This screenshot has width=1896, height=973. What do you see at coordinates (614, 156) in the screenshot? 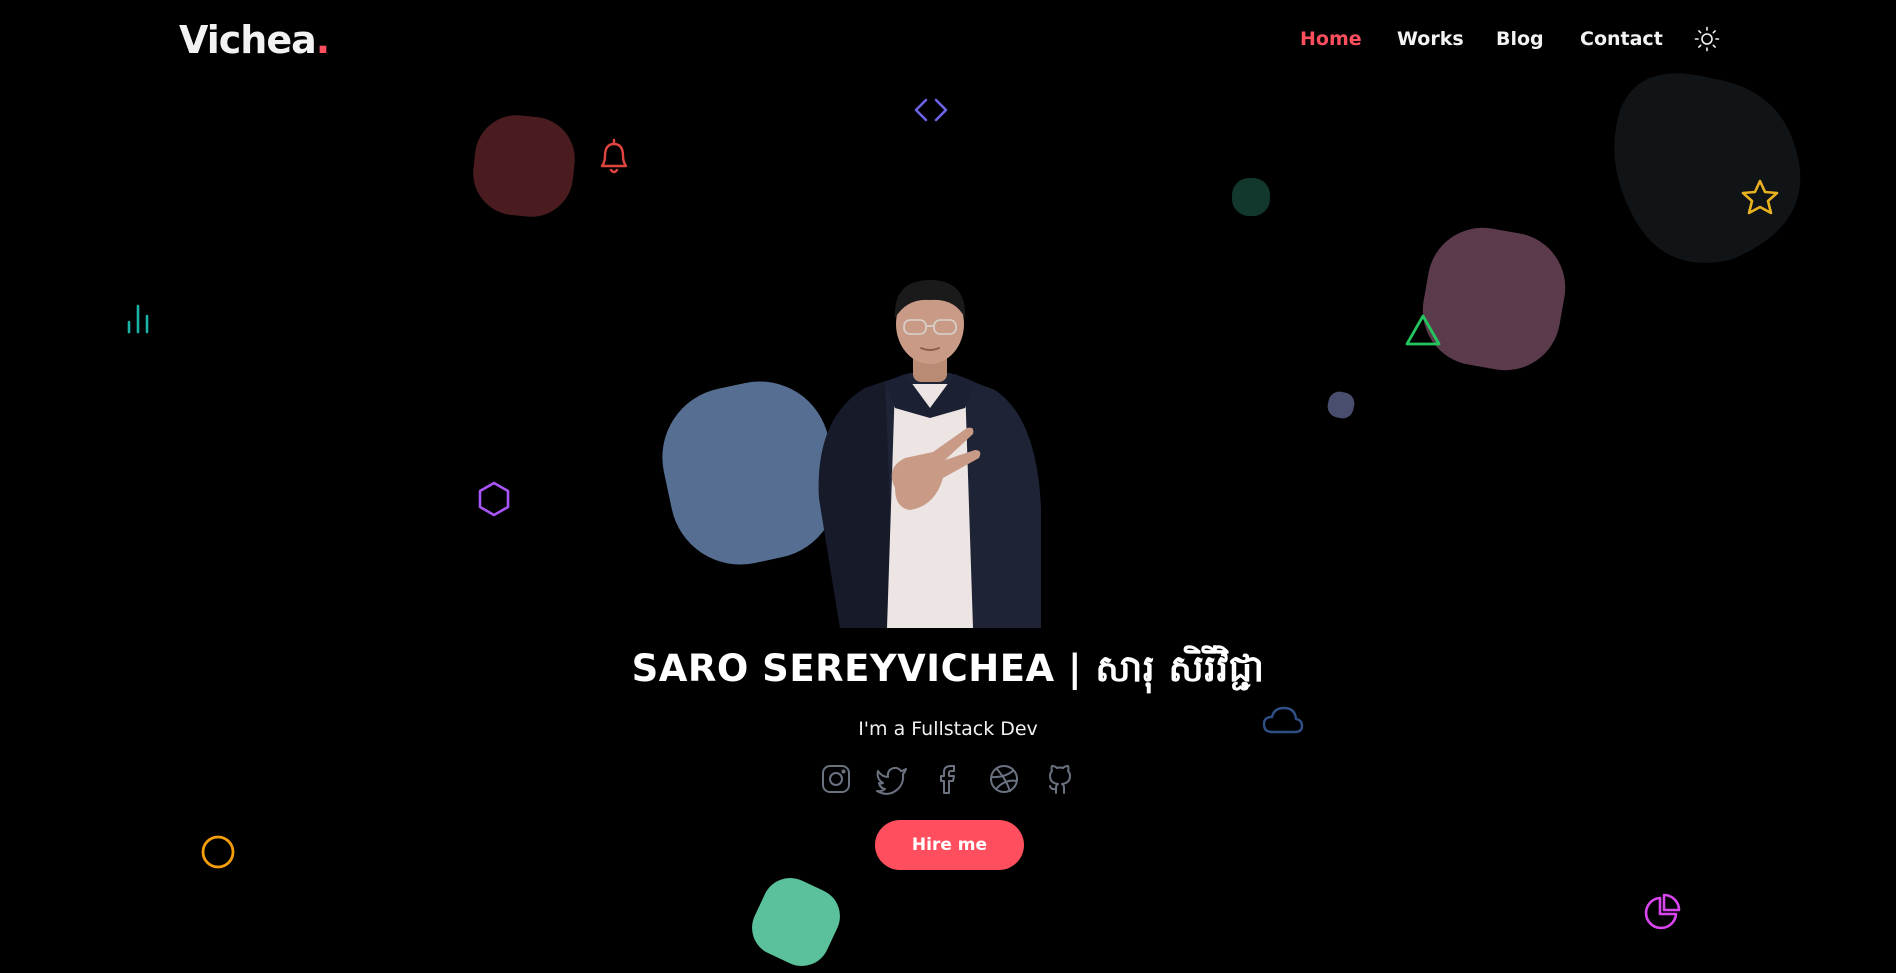
I see `bell-icon` at bounding box center [614, 156].